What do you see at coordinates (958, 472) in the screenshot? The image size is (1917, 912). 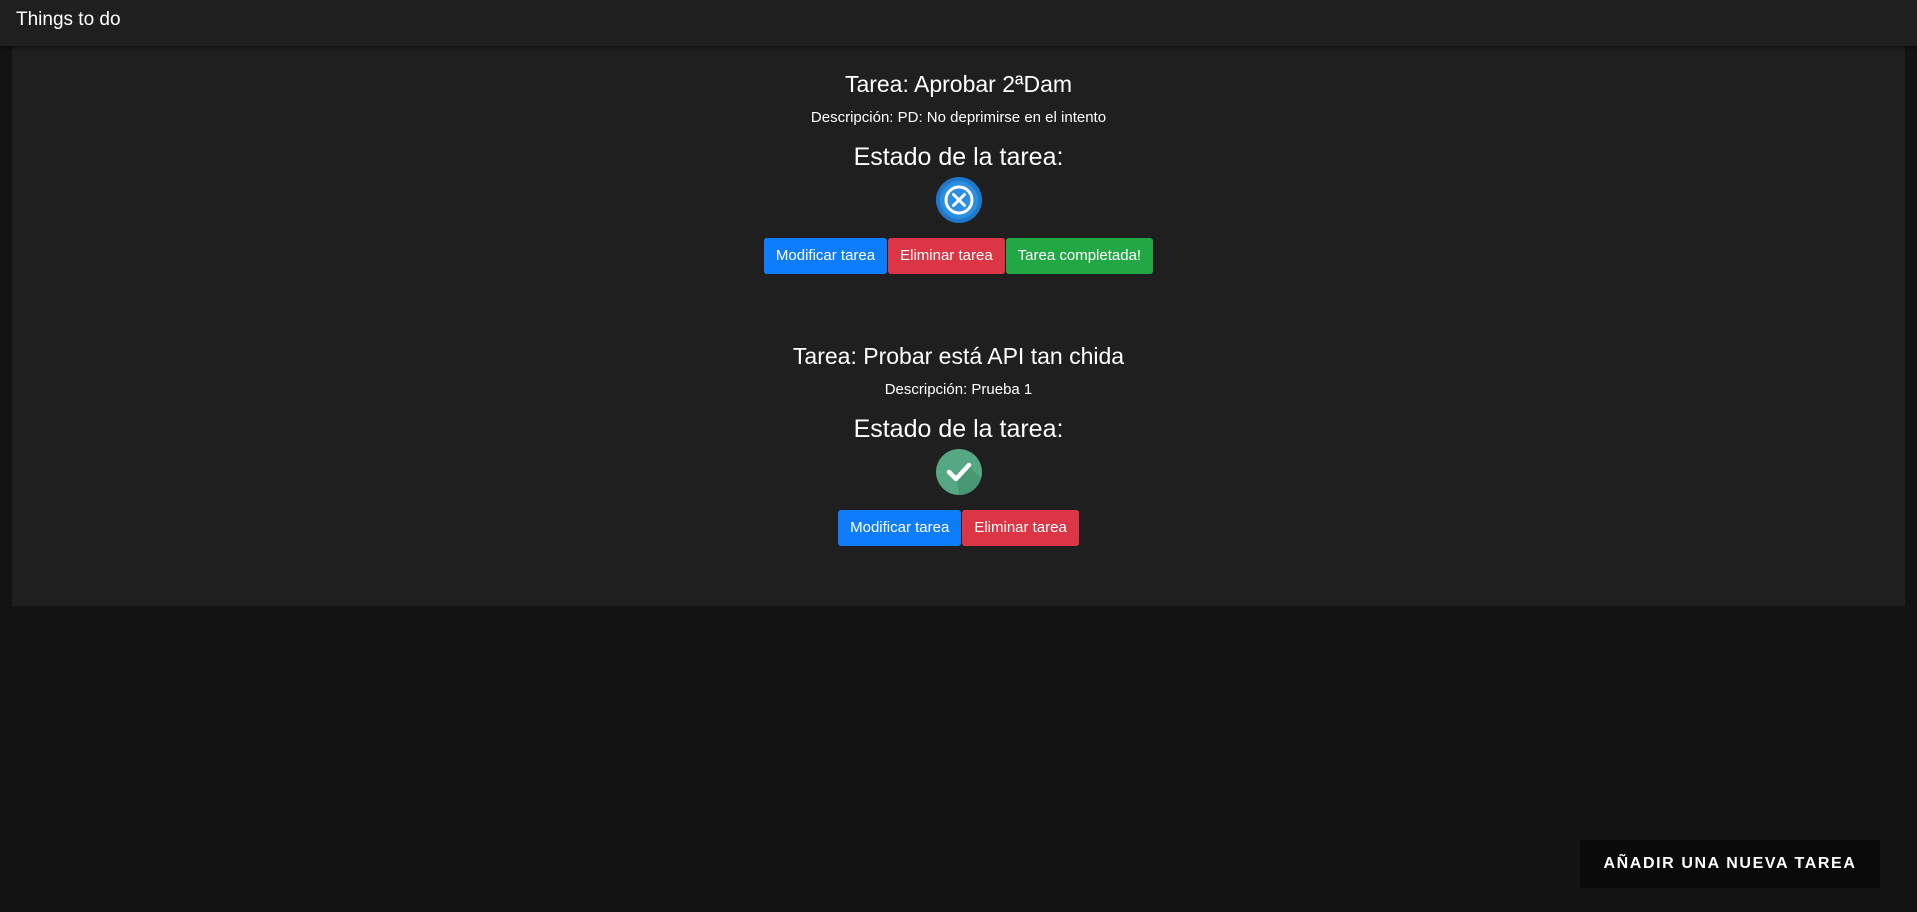 I see `check-circle-icon` at bounding box center [958, 472].